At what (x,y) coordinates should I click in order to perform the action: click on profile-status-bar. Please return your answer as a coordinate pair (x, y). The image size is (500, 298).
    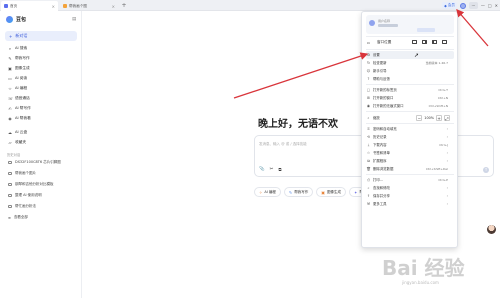
    Looking at the image, I should click on (388, 25).